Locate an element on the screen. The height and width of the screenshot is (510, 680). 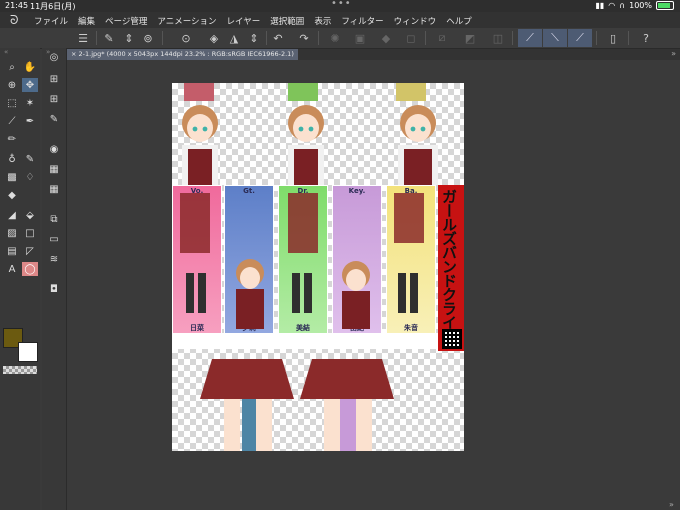
menu-edit: 編集 is located at coordinates (86, 21).